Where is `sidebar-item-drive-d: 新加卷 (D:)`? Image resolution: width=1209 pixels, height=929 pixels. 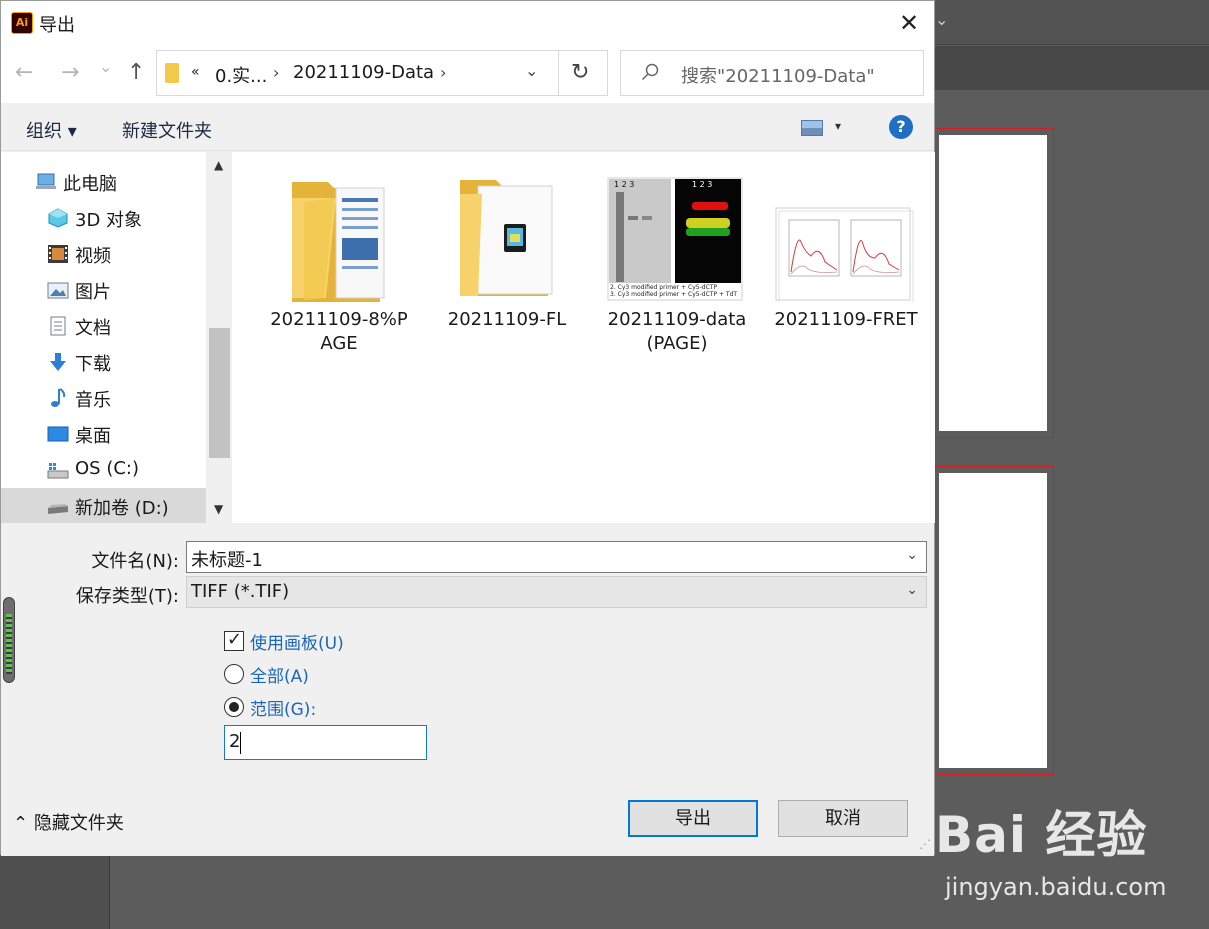 sidebar-item-drive-d: 新加卷 (D:) is located at coordinates (103, 505).